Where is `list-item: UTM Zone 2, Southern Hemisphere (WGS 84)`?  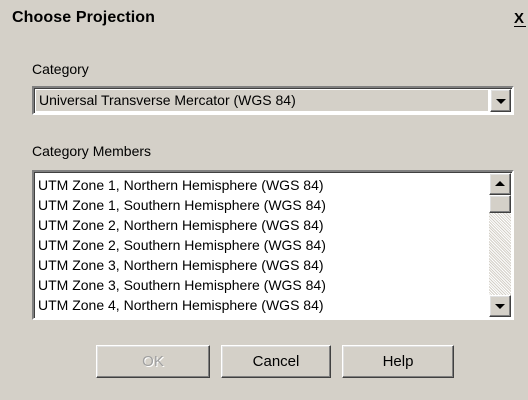
list-item: UTM Zone 2, Southern Hemisphere (WGS 84) is located at coordinates (258, 245).